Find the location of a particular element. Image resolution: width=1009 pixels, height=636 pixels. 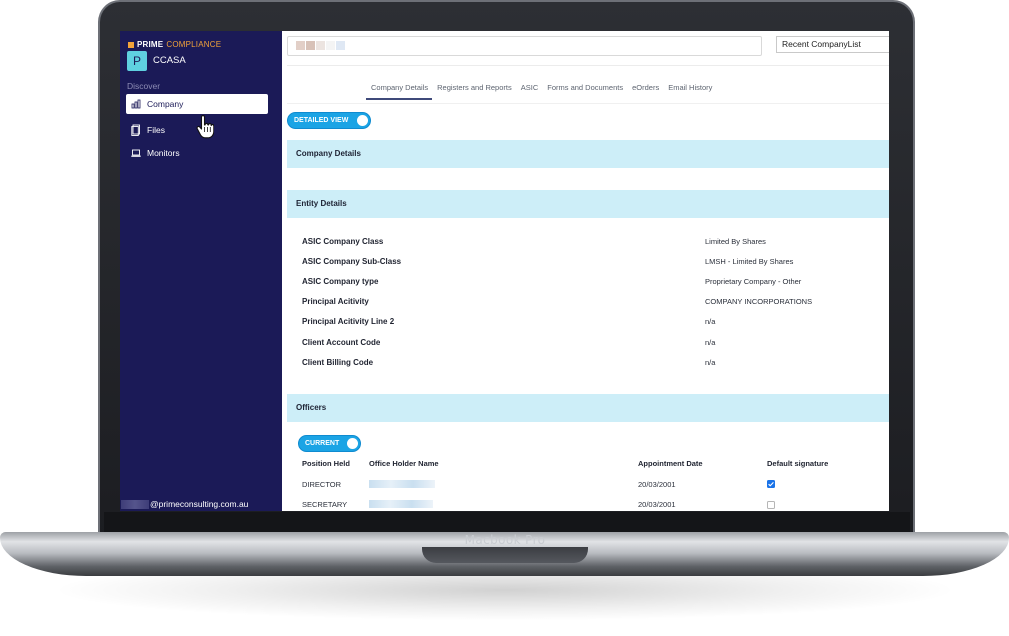

column-header-position: Position Held is located at coordinates (326, 463).